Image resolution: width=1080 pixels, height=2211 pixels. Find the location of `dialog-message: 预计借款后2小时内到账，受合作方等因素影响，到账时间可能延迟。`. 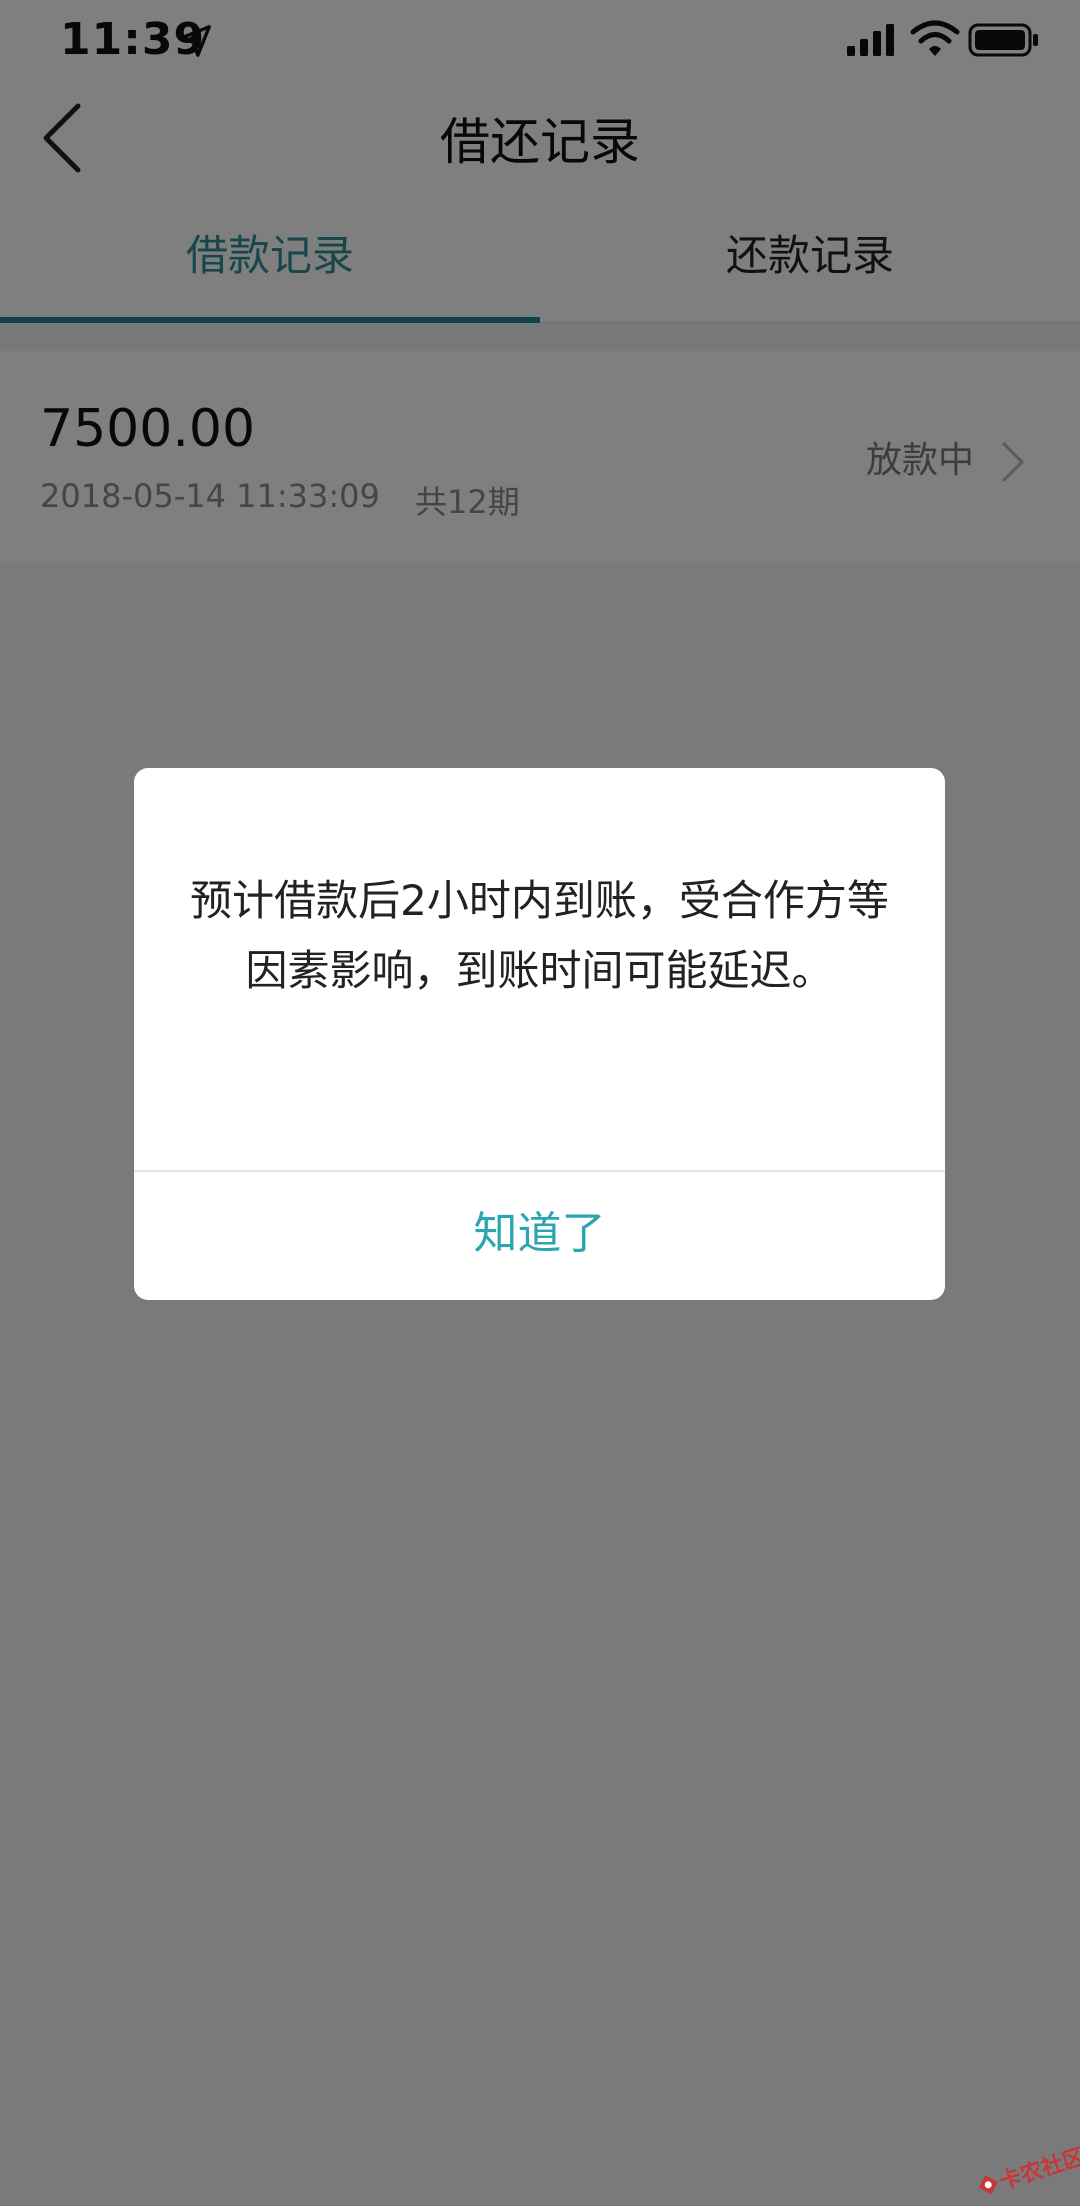

dialog-message: 预计借款后2小时内到账，受合作方等因素影响，到账时间可能延迟。 is located at coordinates (539, 935).